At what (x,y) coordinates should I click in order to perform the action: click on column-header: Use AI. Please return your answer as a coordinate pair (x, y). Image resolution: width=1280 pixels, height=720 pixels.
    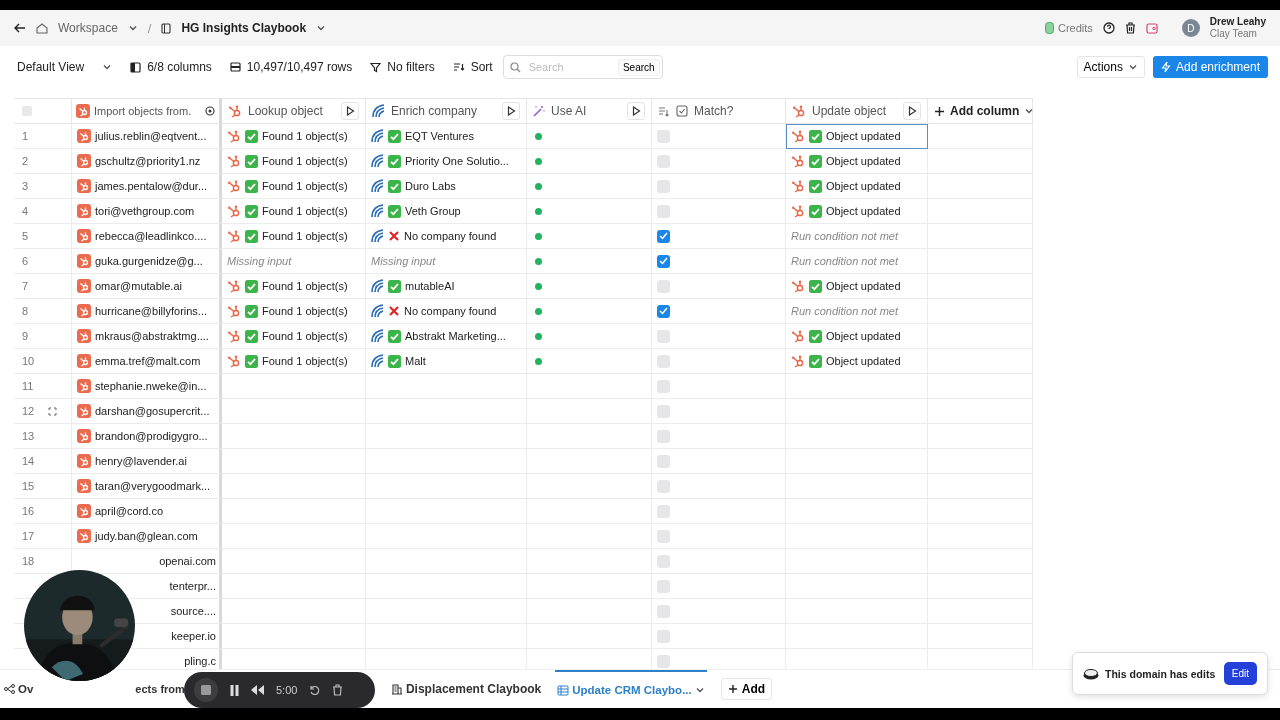
    Looking at the image, I should click on (589, 111).